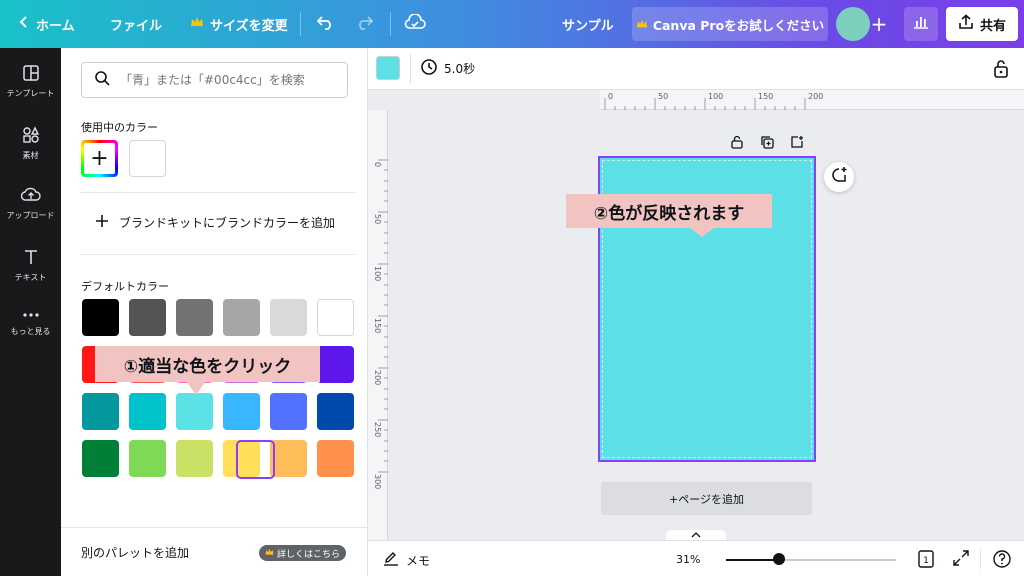 The width and height of the screenshot is (1024, 576). Describe the element at coordinates (102, 80) in the screenshot. I see `search-icon` at that location.